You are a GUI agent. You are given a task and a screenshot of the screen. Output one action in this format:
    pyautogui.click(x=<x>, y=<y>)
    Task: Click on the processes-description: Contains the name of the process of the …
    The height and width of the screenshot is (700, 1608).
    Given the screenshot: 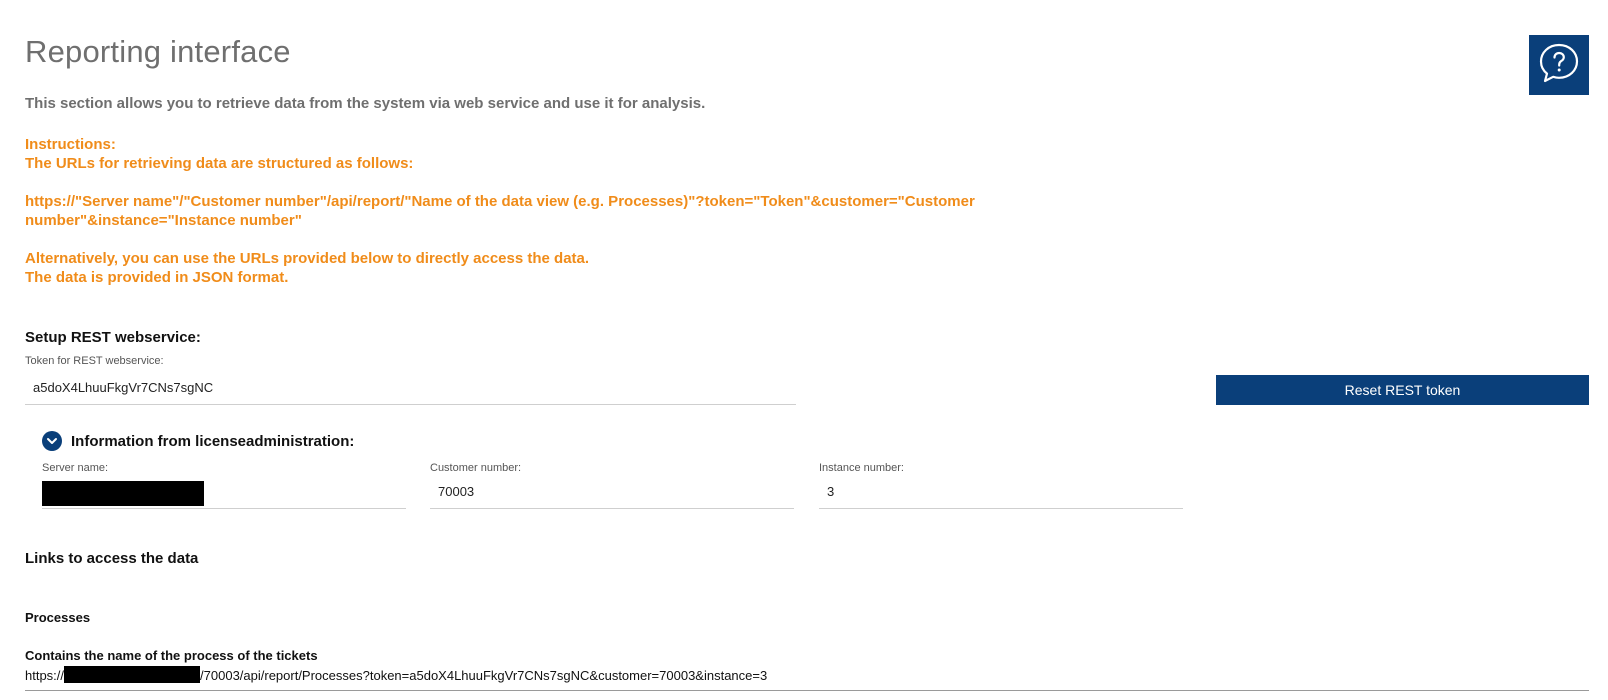 What is the action you would take?
    pyautogui.click(x=171, y=655)
    